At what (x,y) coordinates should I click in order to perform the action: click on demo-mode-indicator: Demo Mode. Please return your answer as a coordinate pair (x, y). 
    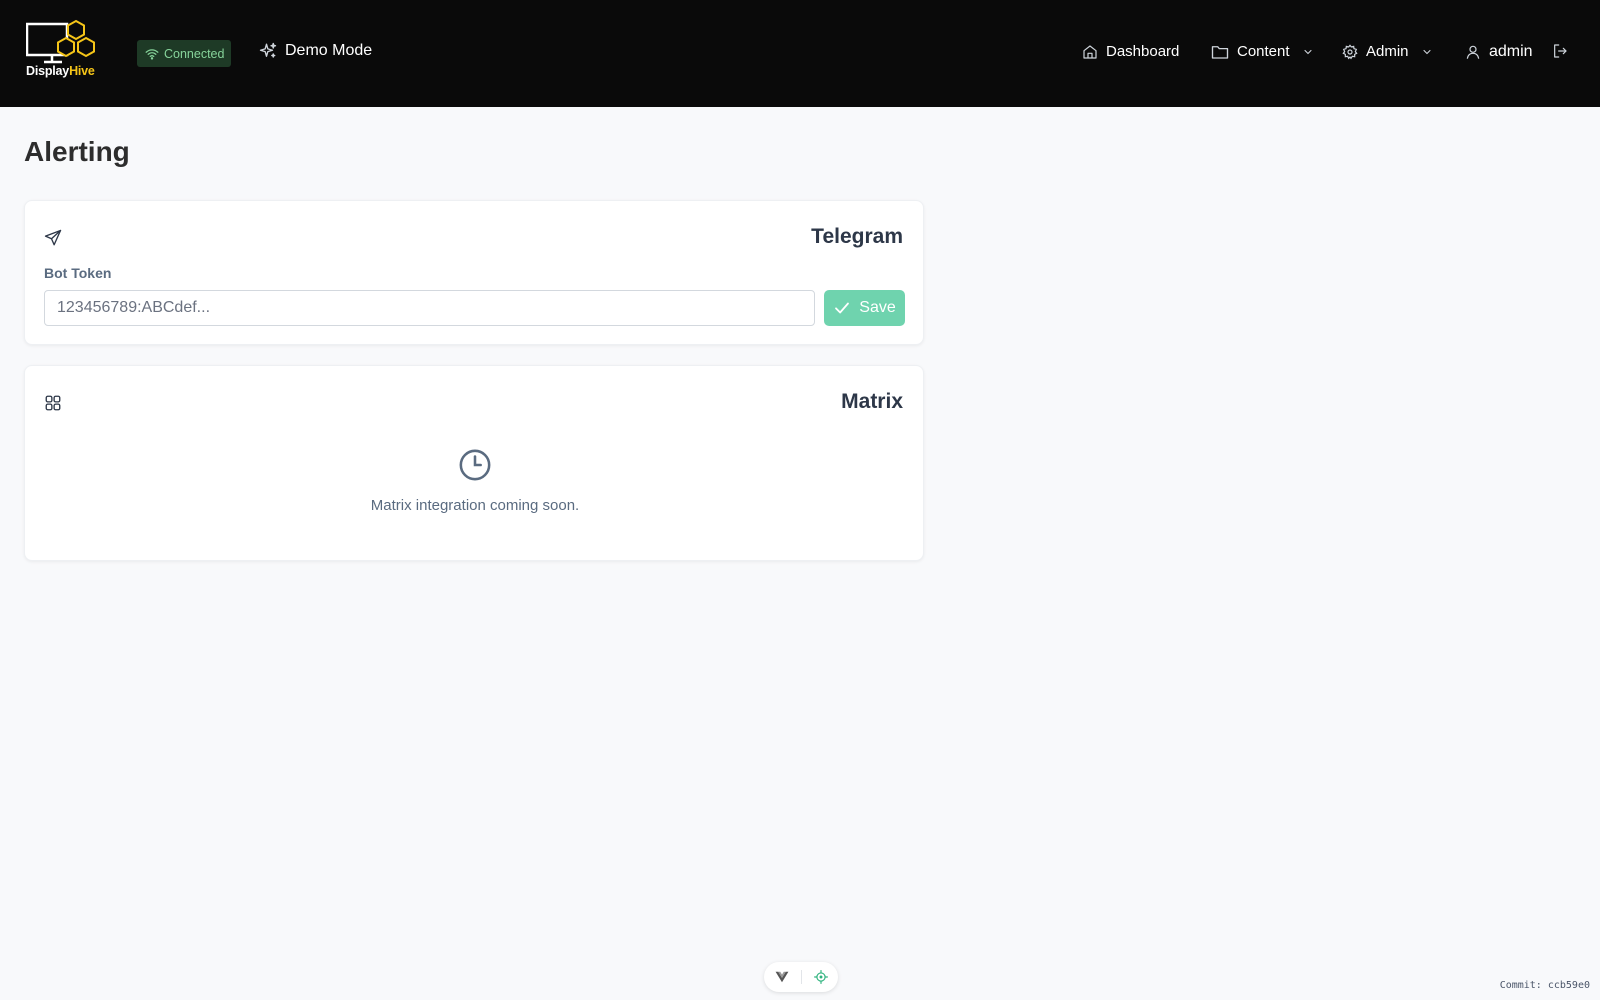
    Looking at the image, I should click on (315, 51).